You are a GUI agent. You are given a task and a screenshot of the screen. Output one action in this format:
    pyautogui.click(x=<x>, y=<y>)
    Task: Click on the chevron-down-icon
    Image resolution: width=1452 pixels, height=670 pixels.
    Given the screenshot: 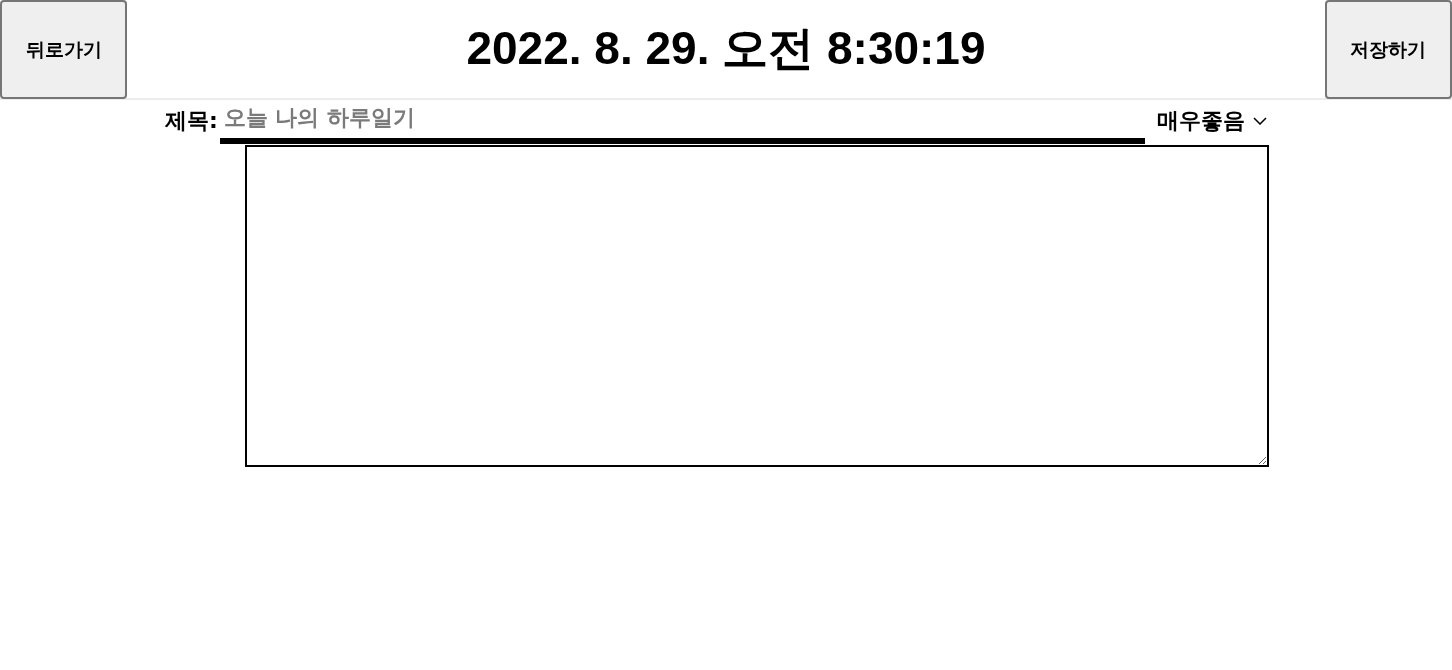 What is the action you would take?
    pyautogui.click(x=1259, y=121)
    